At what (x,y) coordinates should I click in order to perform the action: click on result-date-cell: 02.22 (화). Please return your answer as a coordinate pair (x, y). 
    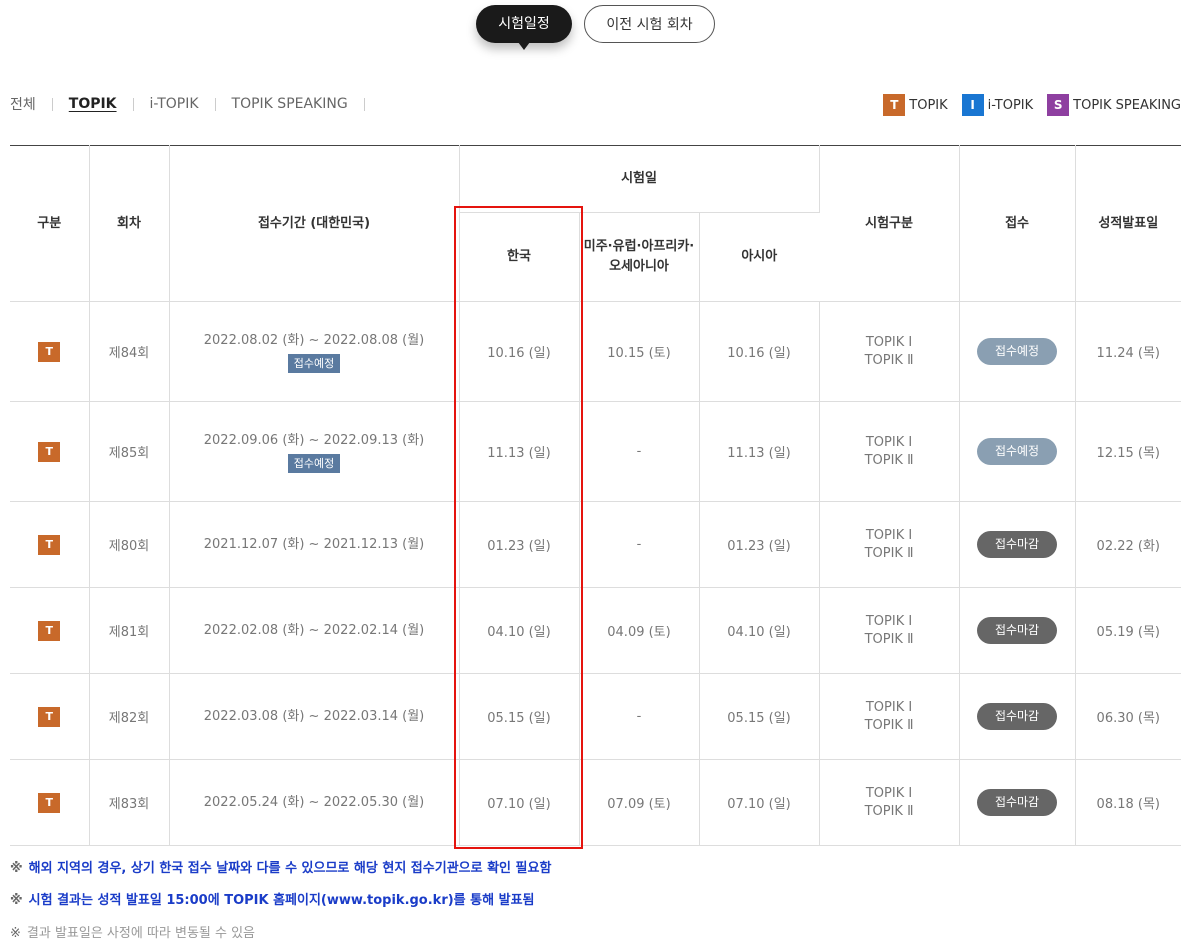
    Looking at the image, I should click on (1128, 544).